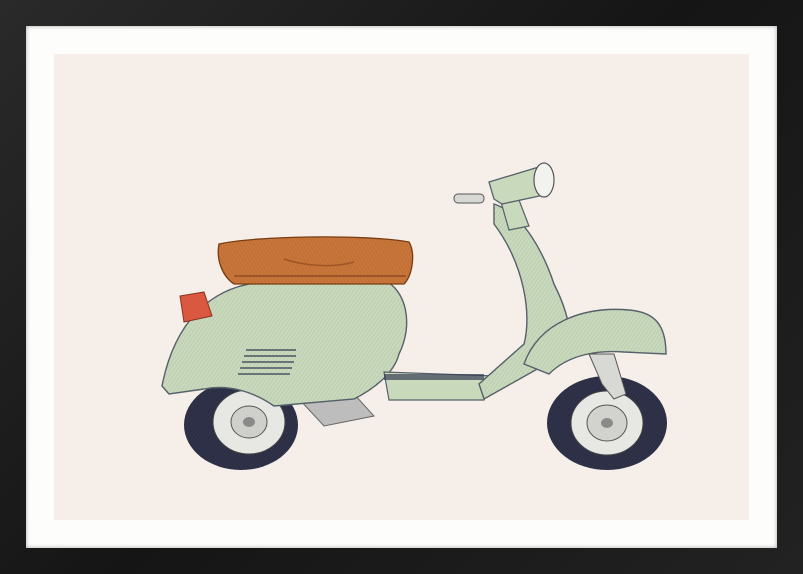 The height and width of the screenshot is (574, 803). I want to click on tail-light, so click(196, 307).